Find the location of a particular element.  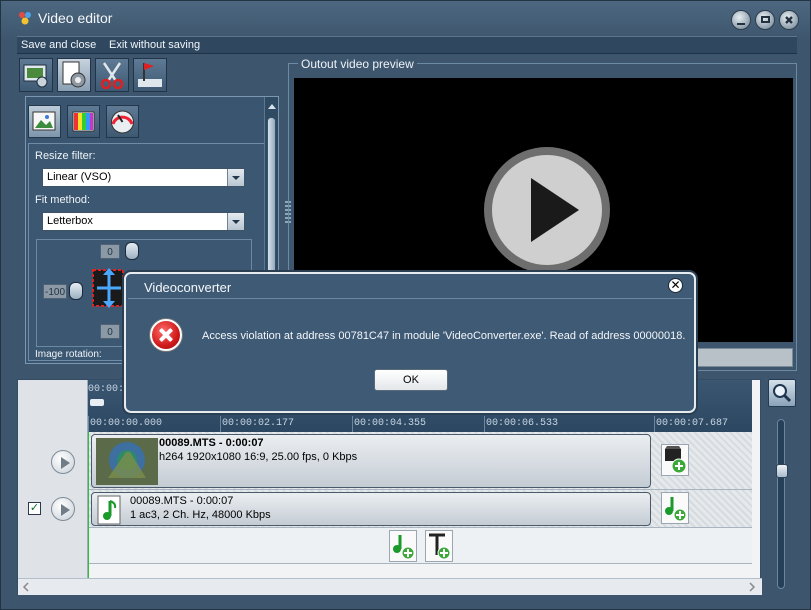

color-bars-icon is located at coordinates (83, 121).